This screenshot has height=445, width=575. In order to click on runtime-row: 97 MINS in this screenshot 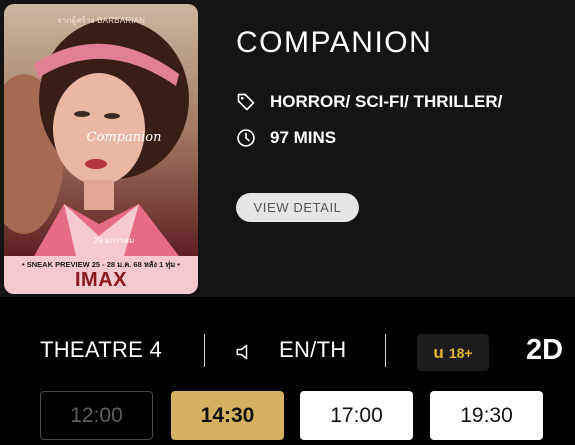, I will do `click(286, 138)`.